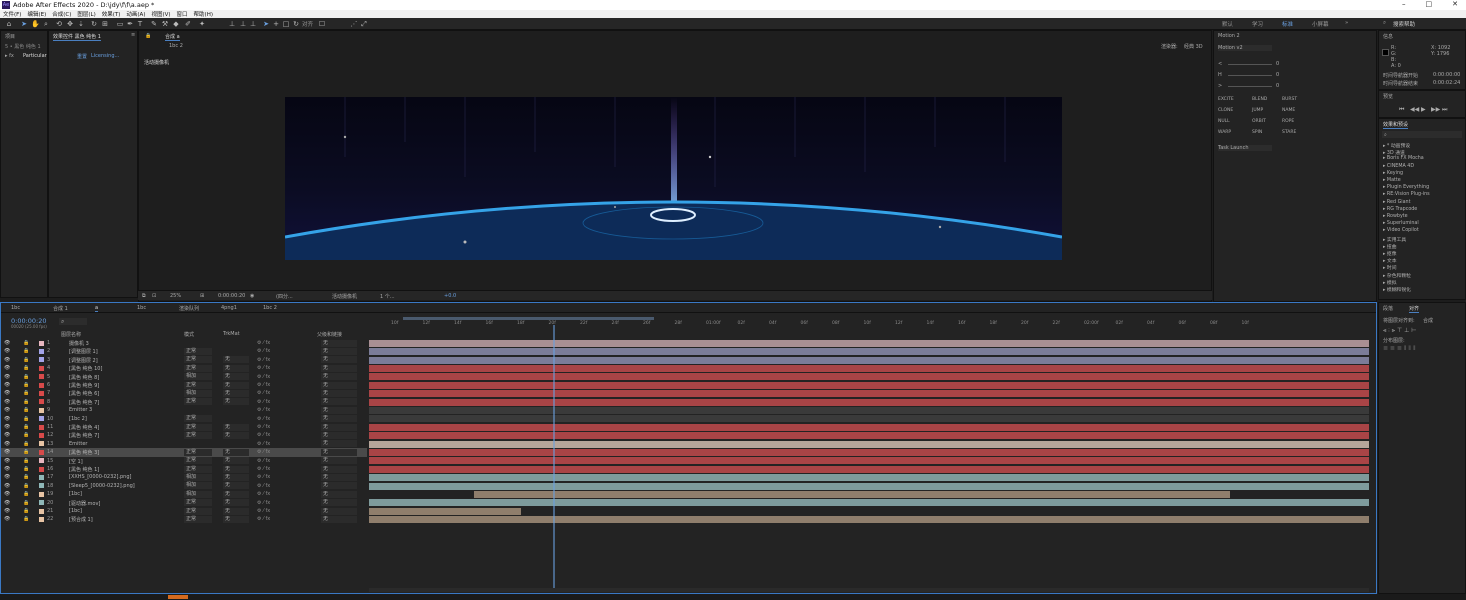  I want to click on tab-preview: 预览, so click(1388, 96).